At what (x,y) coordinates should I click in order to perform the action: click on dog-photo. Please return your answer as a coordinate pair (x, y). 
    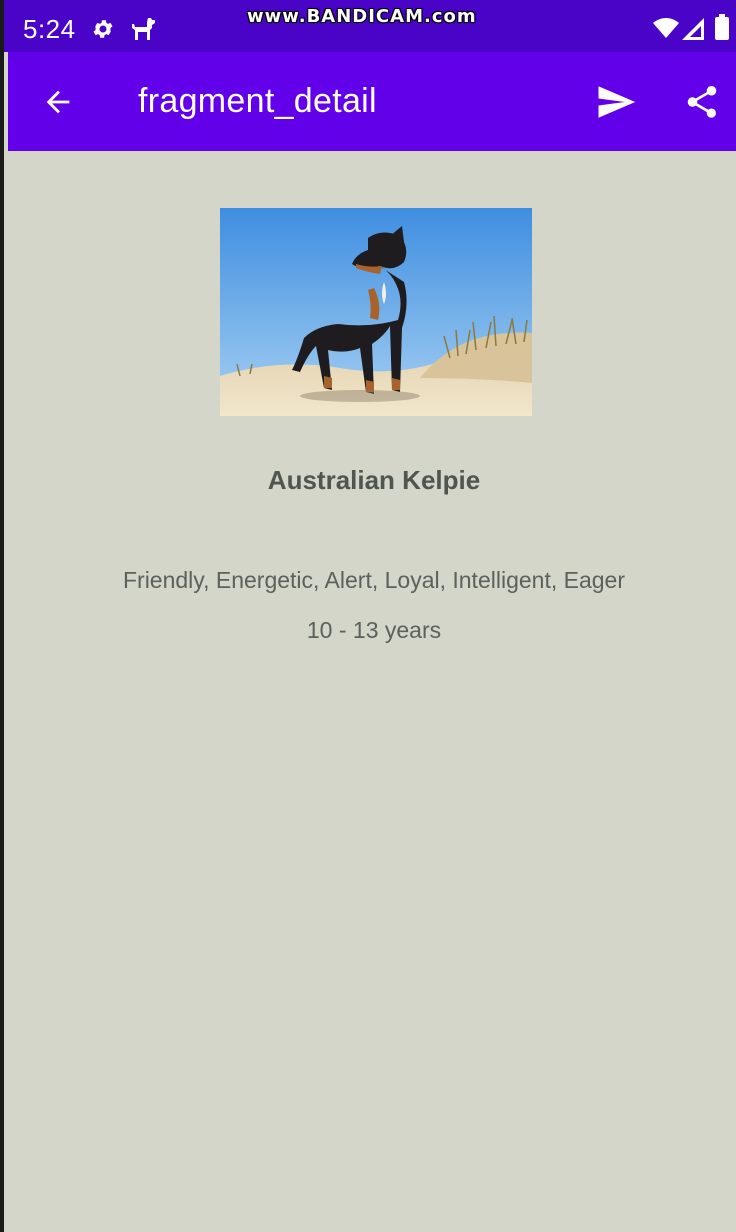
    Looking at the image, I should click on (376, 312).